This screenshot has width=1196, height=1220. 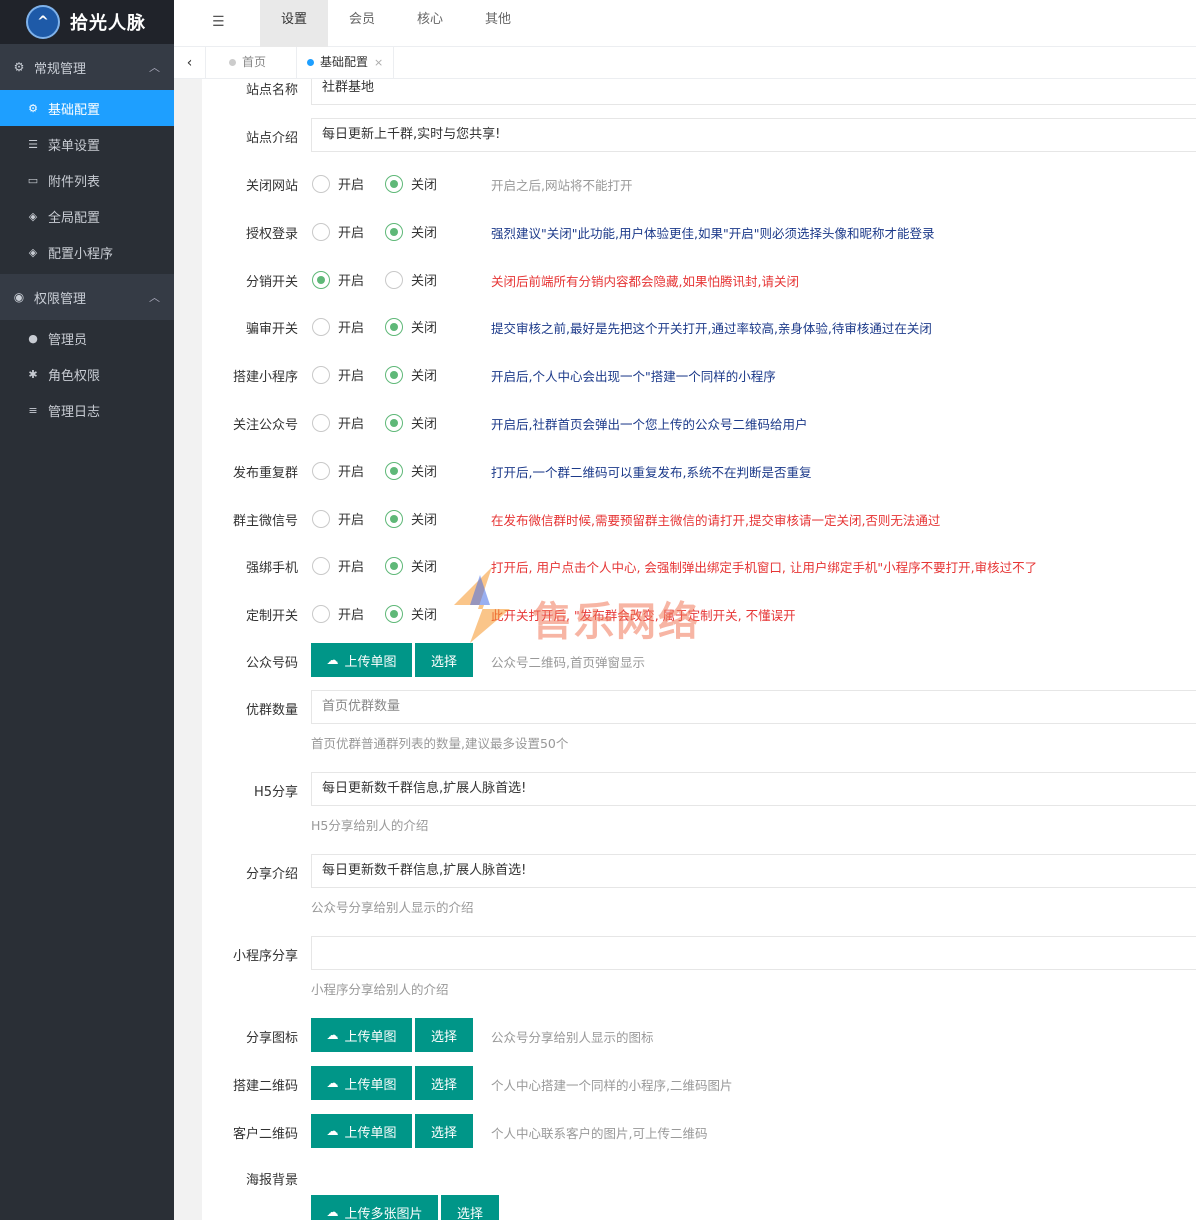 I want to click on cube-icon: ◈, so click(x=33, y=252).